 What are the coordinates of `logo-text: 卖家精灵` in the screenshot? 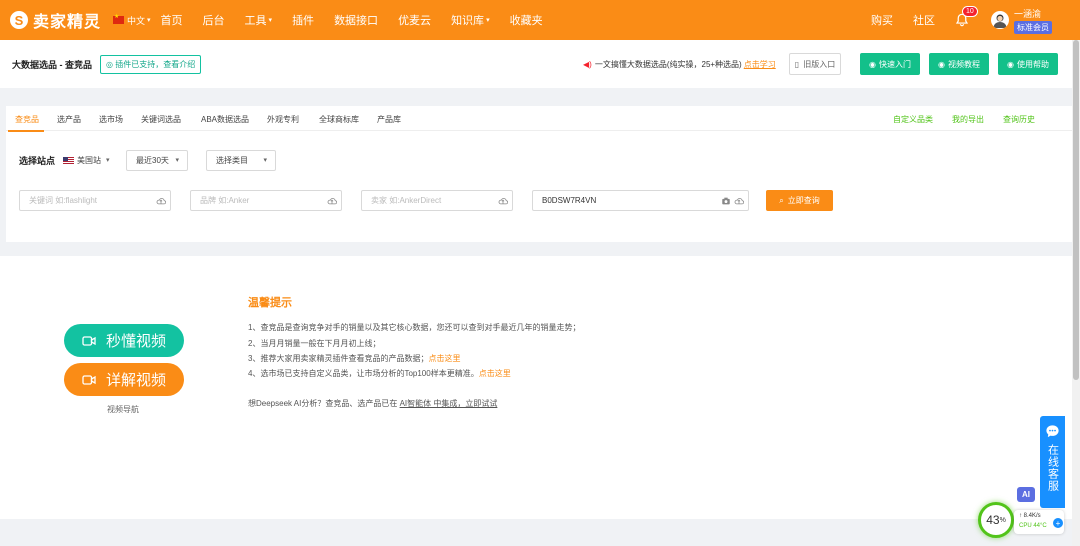 It's located at (67, 22).